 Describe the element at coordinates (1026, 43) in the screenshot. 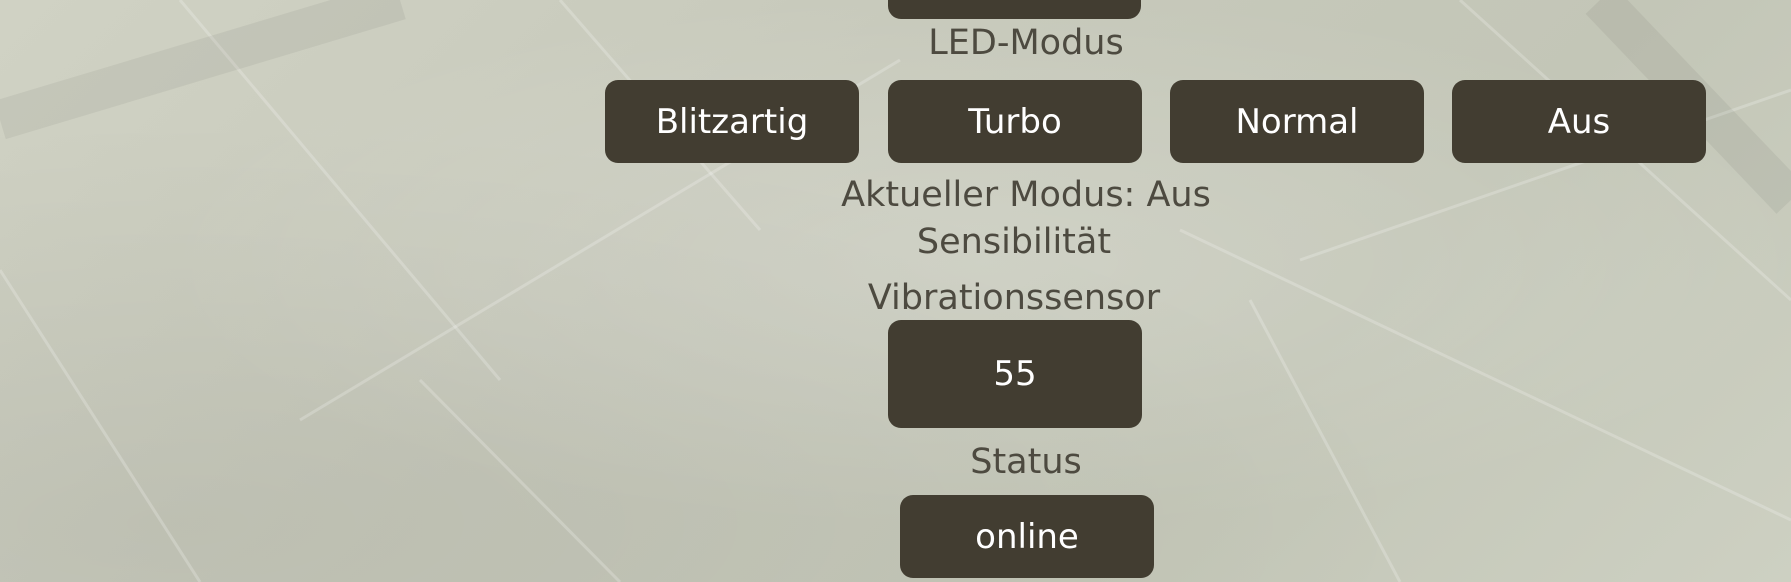

I see `led-mode-label: LED-Modus` at that location.